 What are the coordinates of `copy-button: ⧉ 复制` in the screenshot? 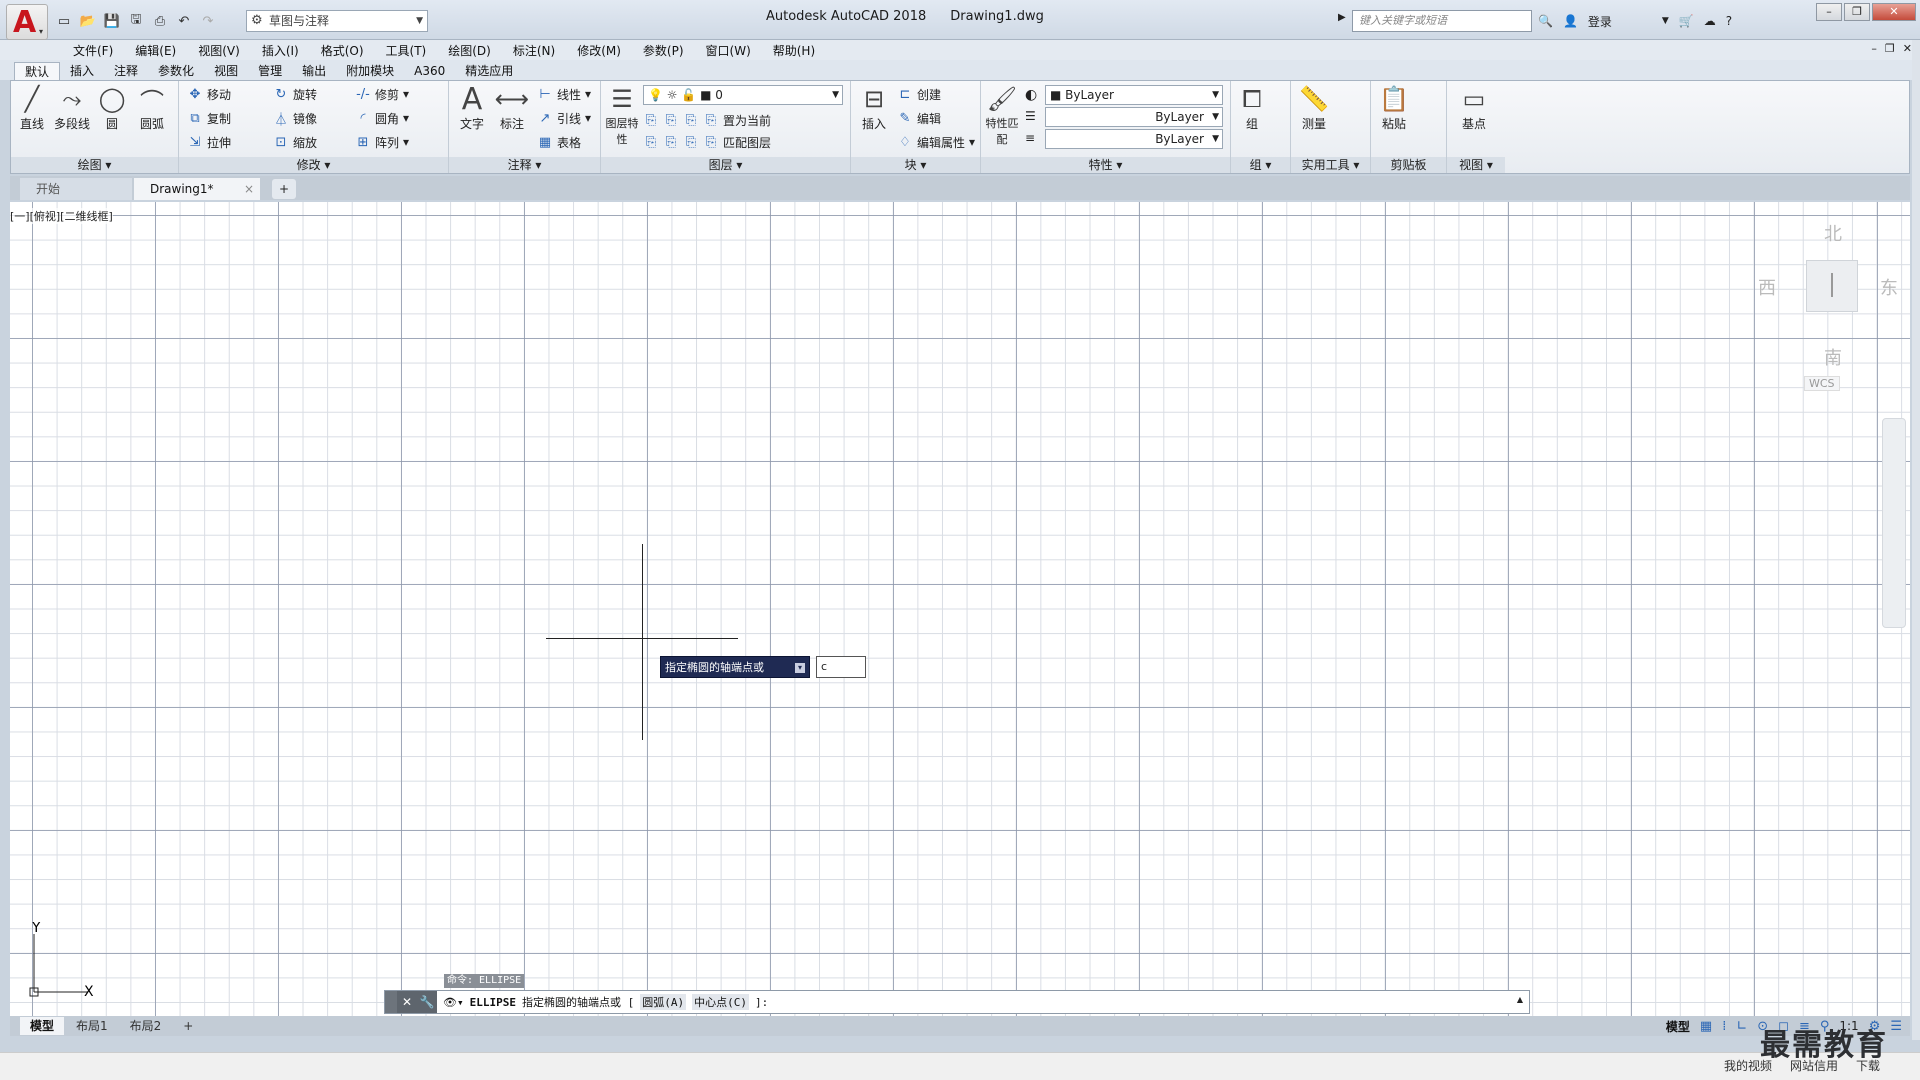 It's located at (209, 118).